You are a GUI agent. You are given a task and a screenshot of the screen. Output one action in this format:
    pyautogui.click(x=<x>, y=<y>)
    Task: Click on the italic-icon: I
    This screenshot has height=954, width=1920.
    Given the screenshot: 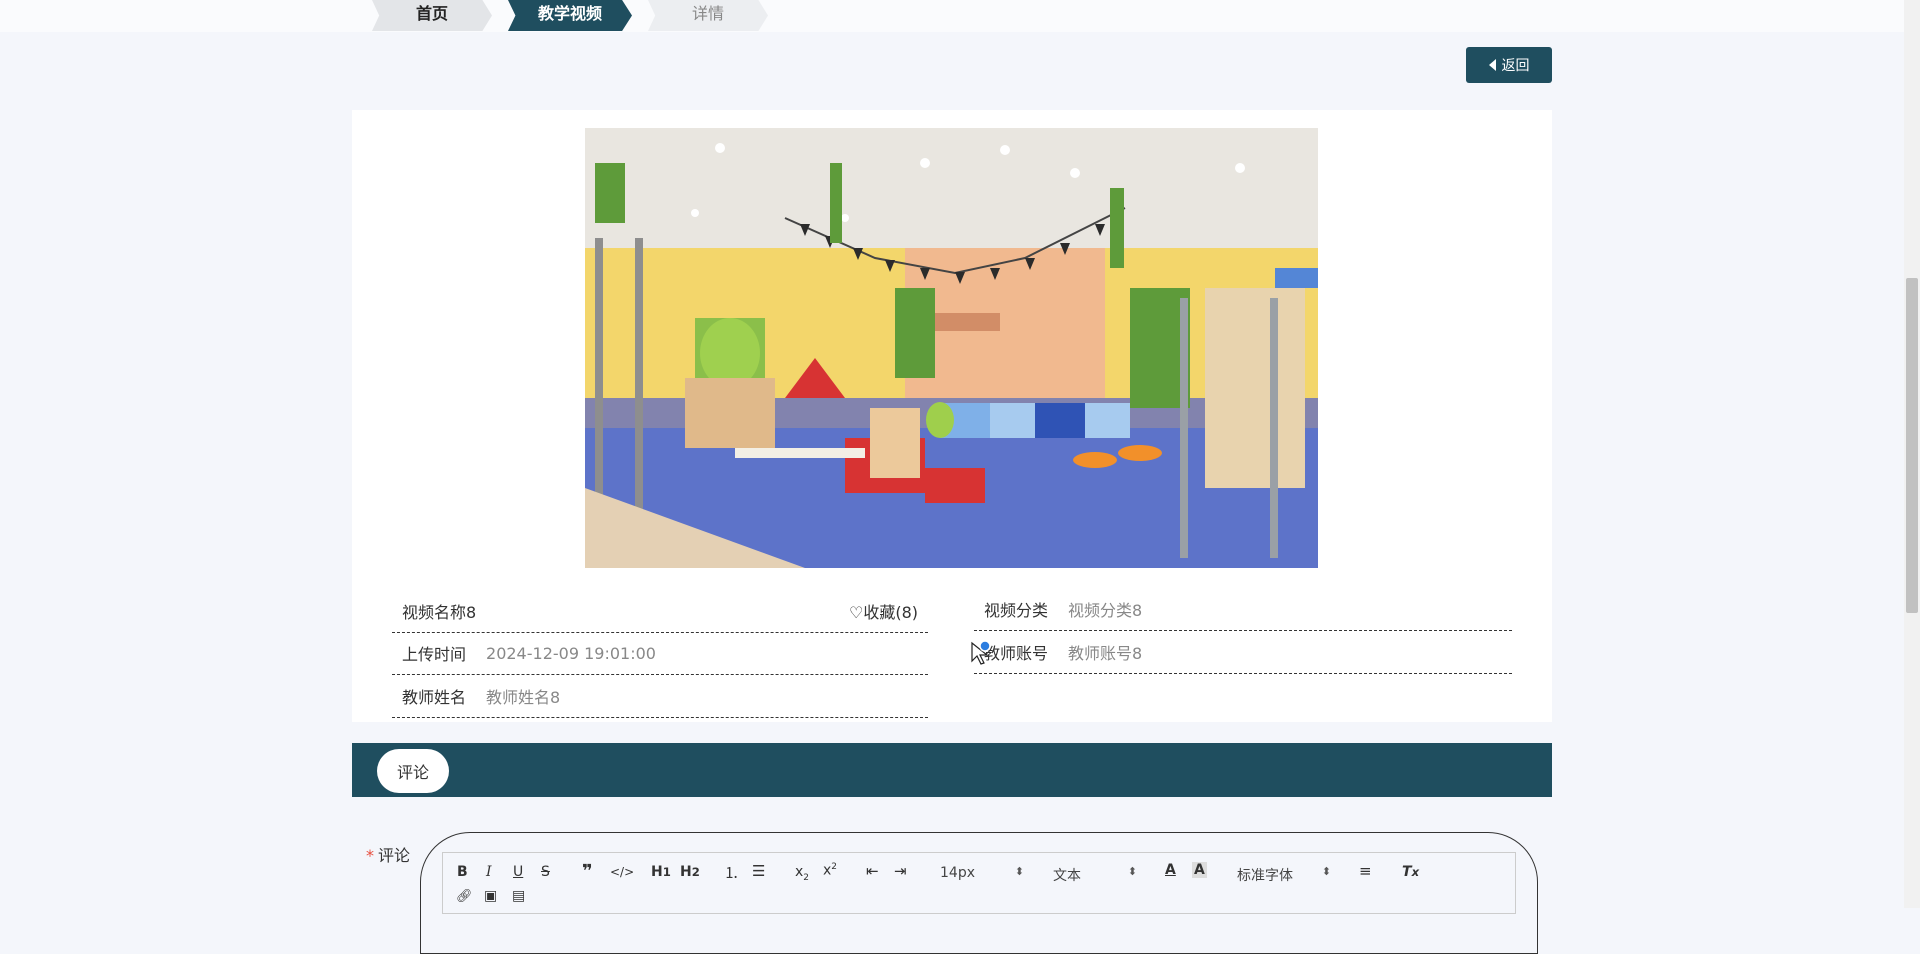 What is the action you would take?
    pyautogui.click(x=489, y=872)
    